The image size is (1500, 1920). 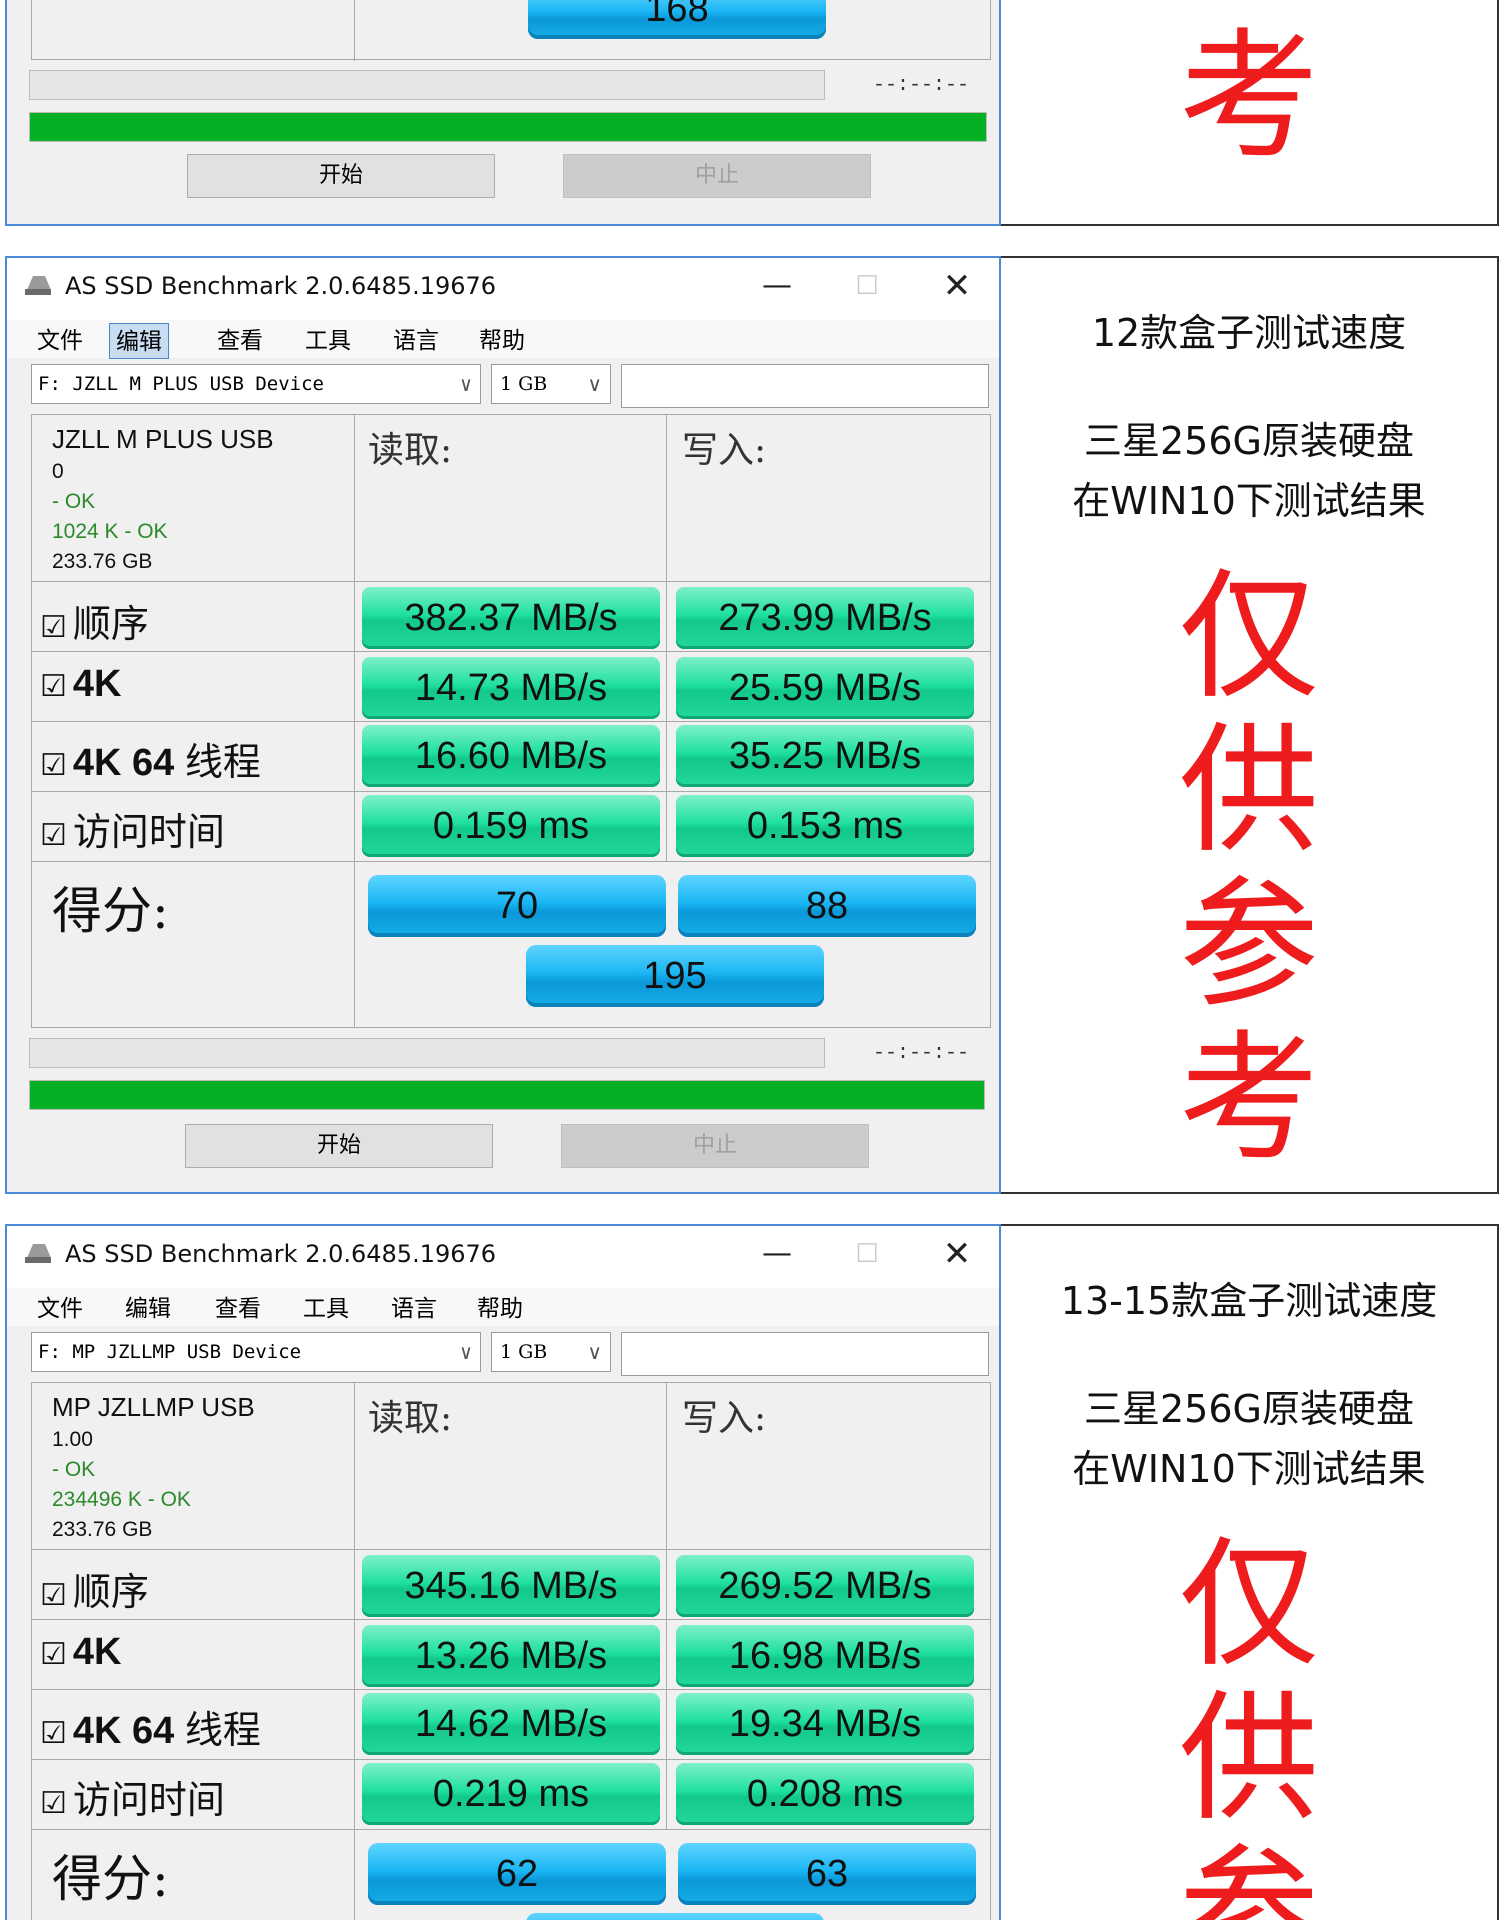 What do you see at coordinates (524, 384) in the screenshot?
I see `size-select-value: 1 GB` at bounding box center [524, 384].